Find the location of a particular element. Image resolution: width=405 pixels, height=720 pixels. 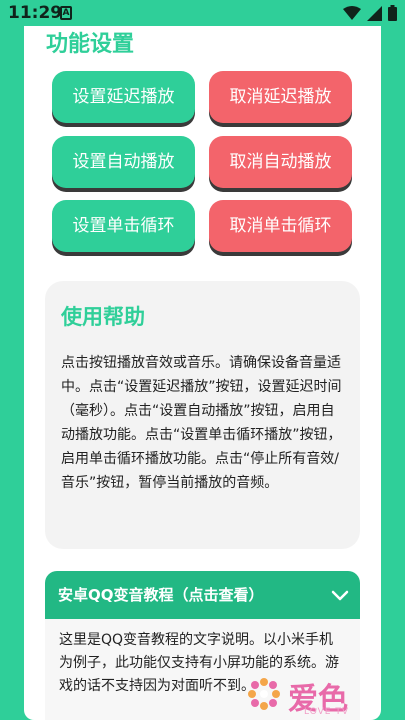

clock: 11:29 is located at coordinates (35, 13).